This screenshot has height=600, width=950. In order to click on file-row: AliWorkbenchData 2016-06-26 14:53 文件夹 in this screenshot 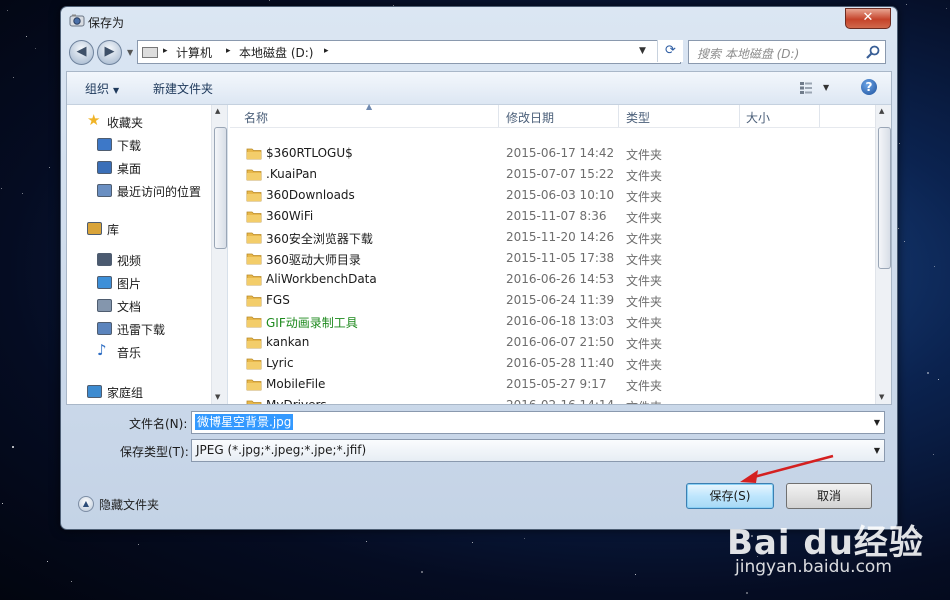, I will do `click(552, 279)`.